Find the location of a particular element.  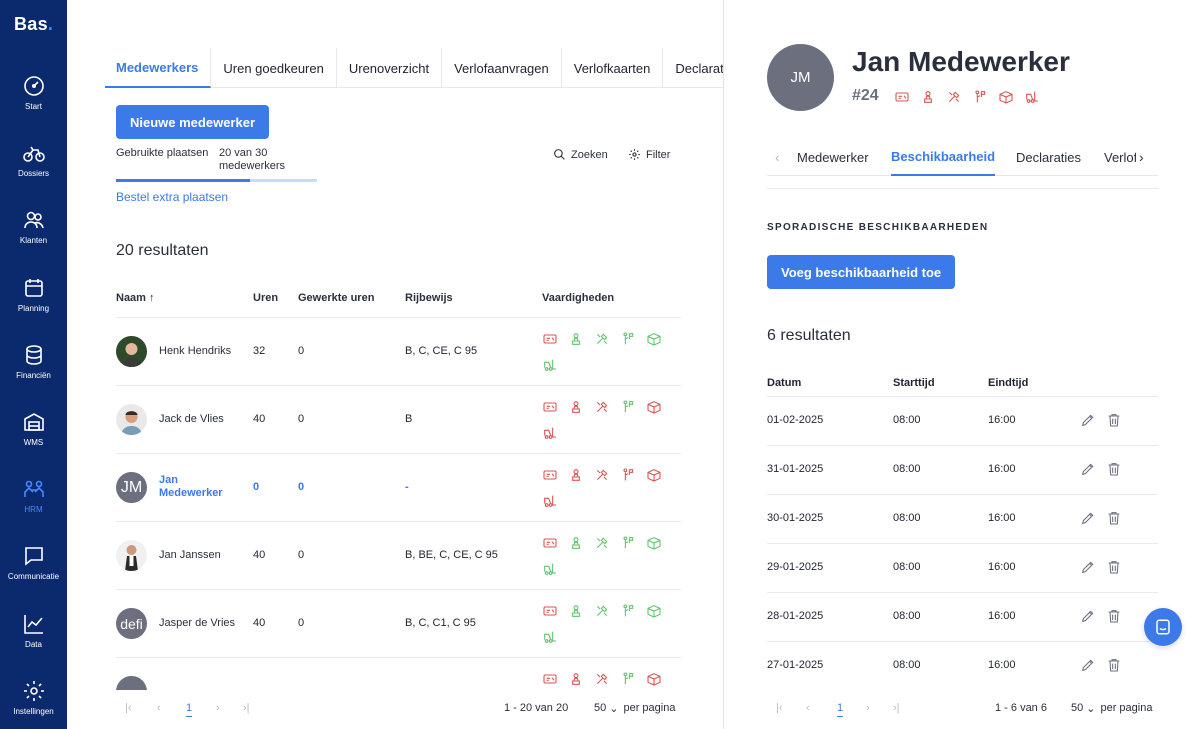

tabs-next-icon: › is located at coordinates (1141, 157).